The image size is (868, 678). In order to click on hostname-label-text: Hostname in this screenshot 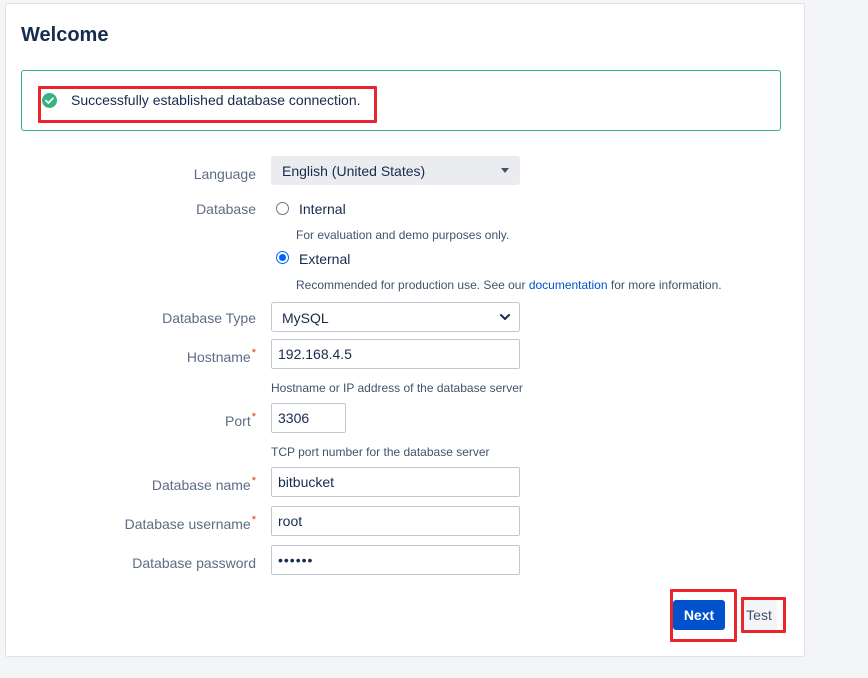, I will do `click(218, 357)`.